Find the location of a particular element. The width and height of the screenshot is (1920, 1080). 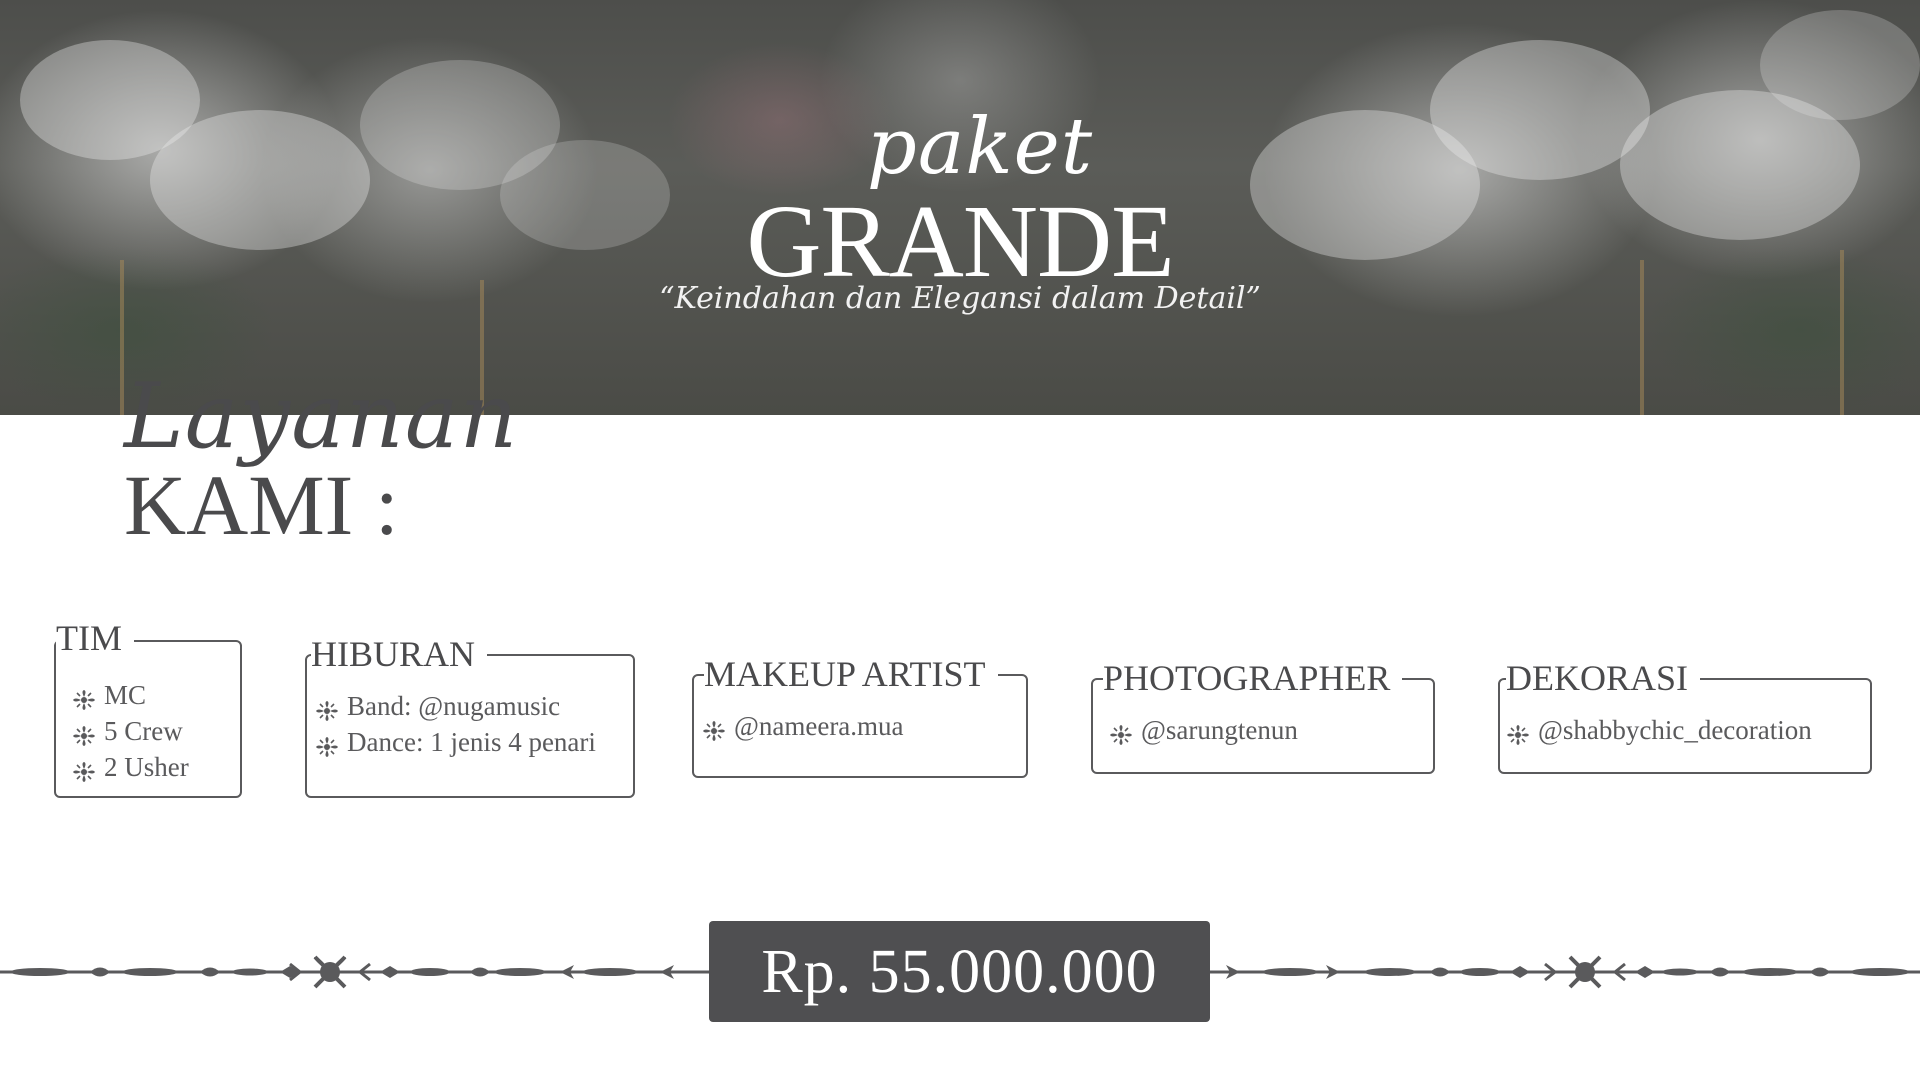

service-card-dekorasi: DEKORASI @shabbychic_decoration is located at coordinates (1686, 725).